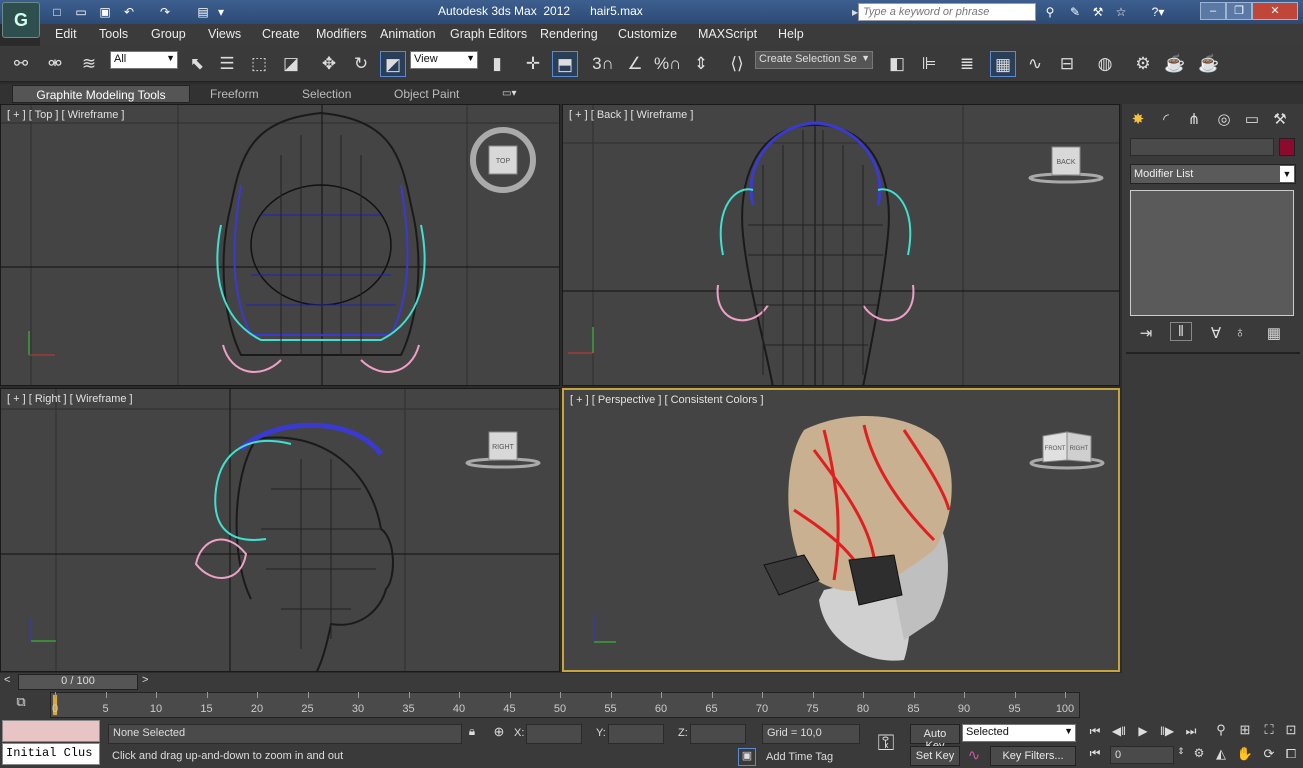 The image size is (1303, 768). I want to click on hierarchy-tab-icon: ⋔, so click(1194, 119).